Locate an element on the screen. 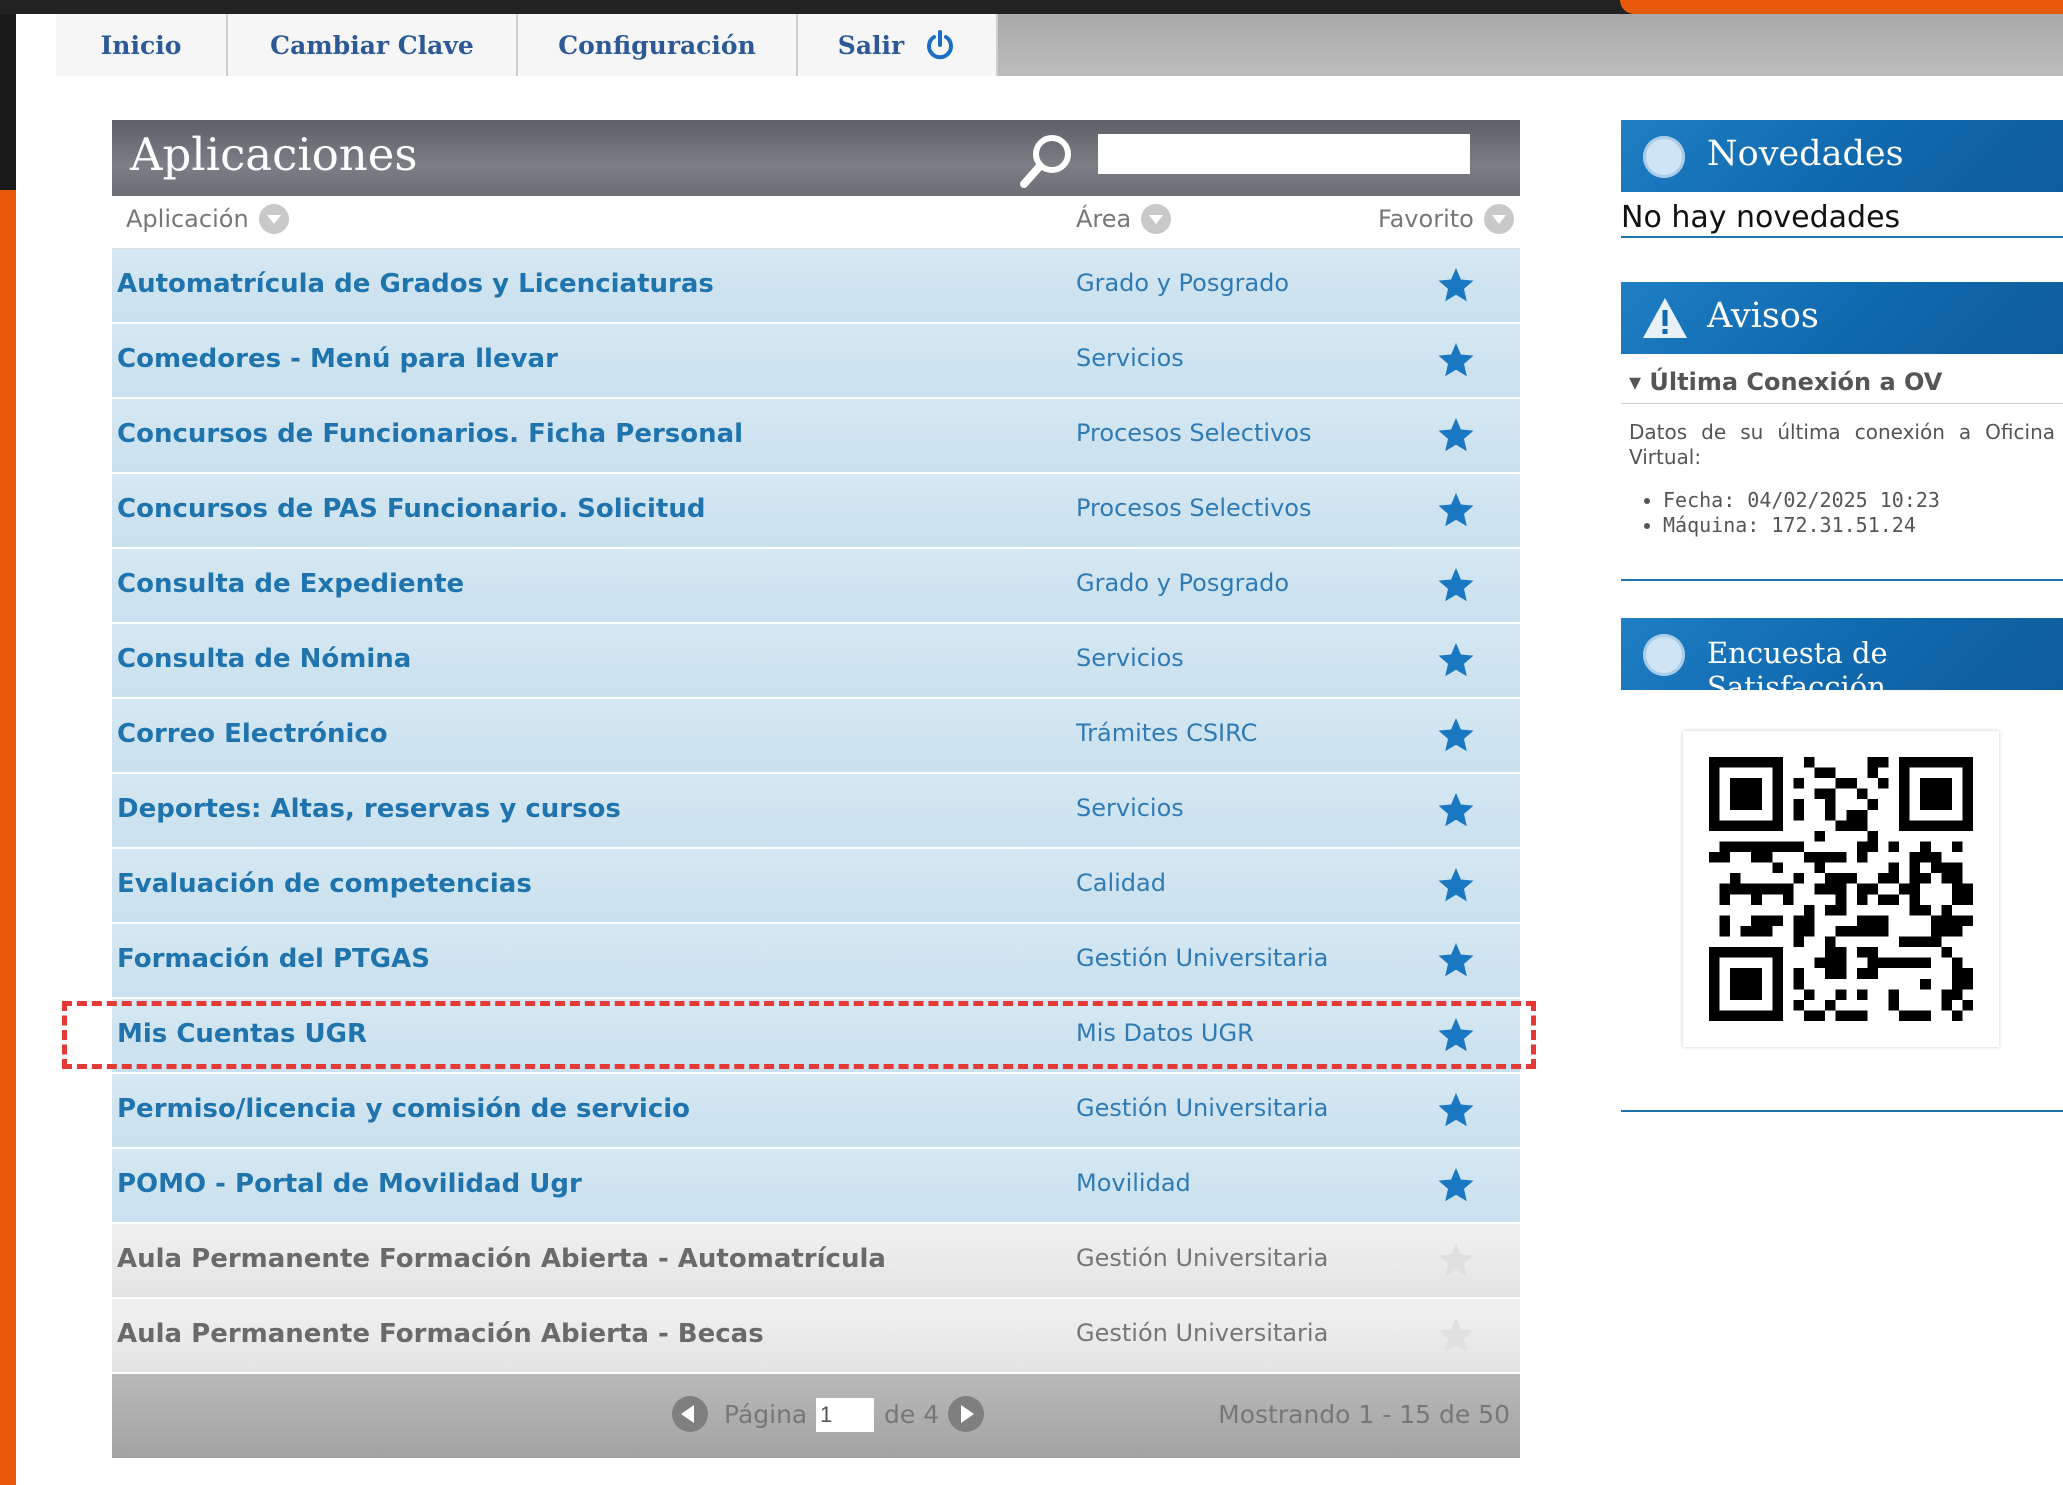 This screenshot has width=2063, height=1485. panel-title: Aplicaciones is located at coordinates (274, 154).